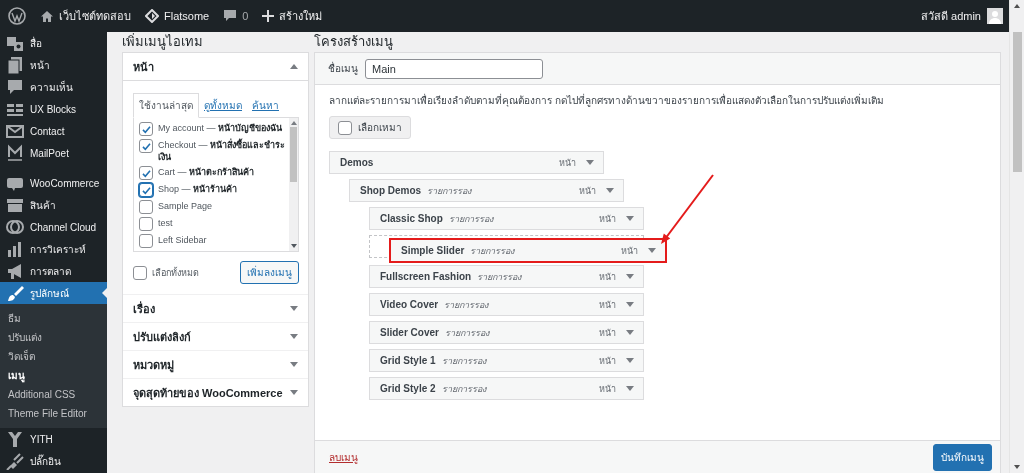  What do you see at coordinates (961, 16) in the screenshot?
I see `account-link: สวัสดี admin` at bounding box center [961, 16].